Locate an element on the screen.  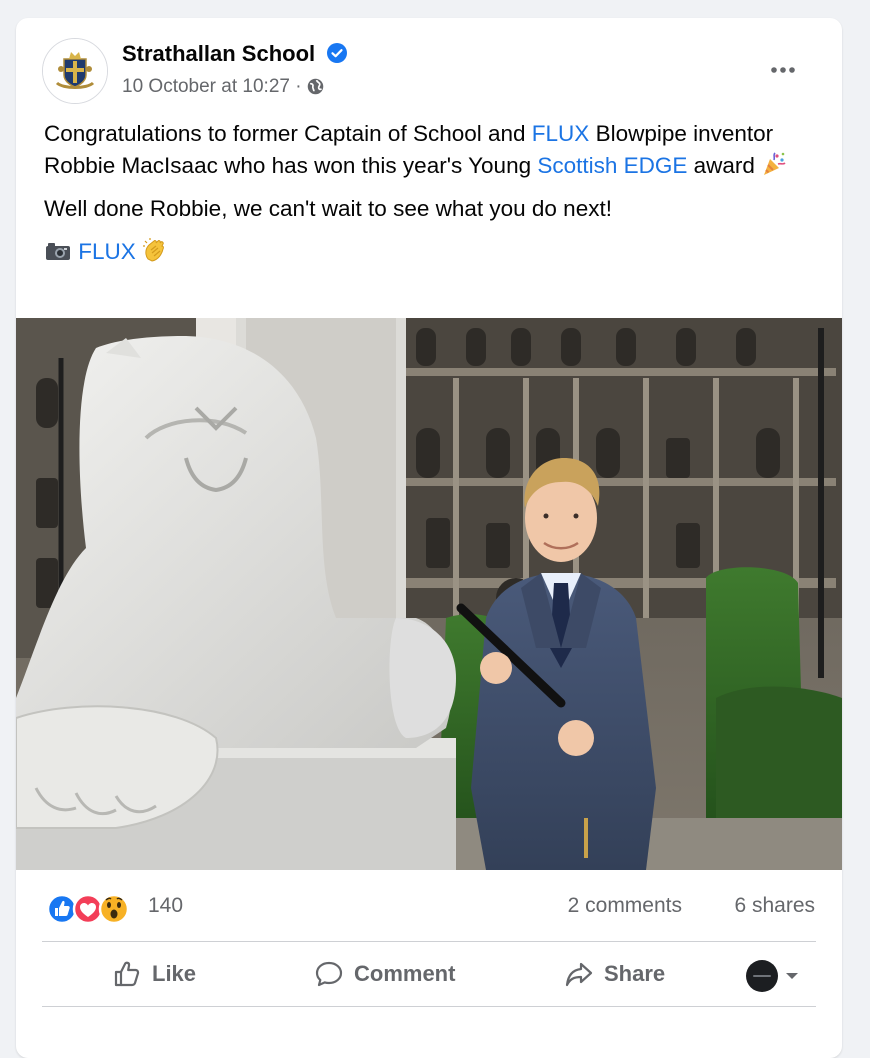
school-crest-logo is located at coordinates (75, 71).